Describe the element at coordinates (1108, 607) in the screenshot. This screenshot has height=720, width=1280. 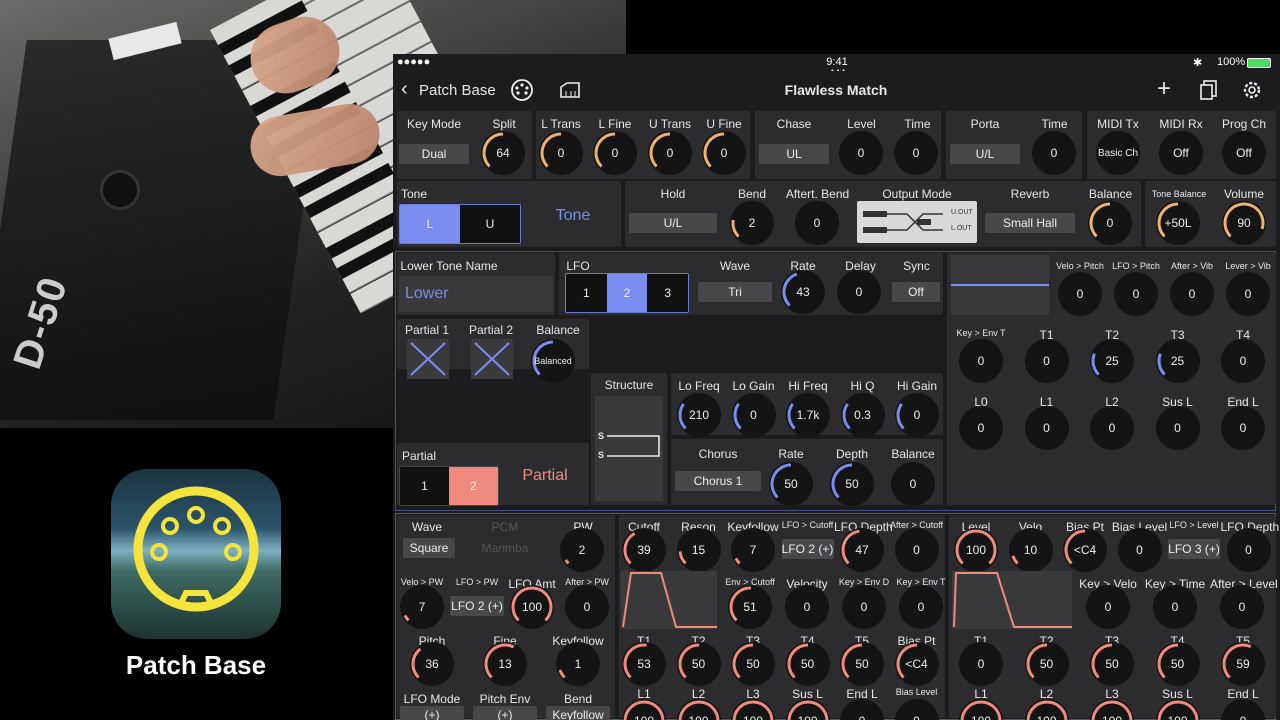
I see `tva-row2-0-knob: 0` at that location.